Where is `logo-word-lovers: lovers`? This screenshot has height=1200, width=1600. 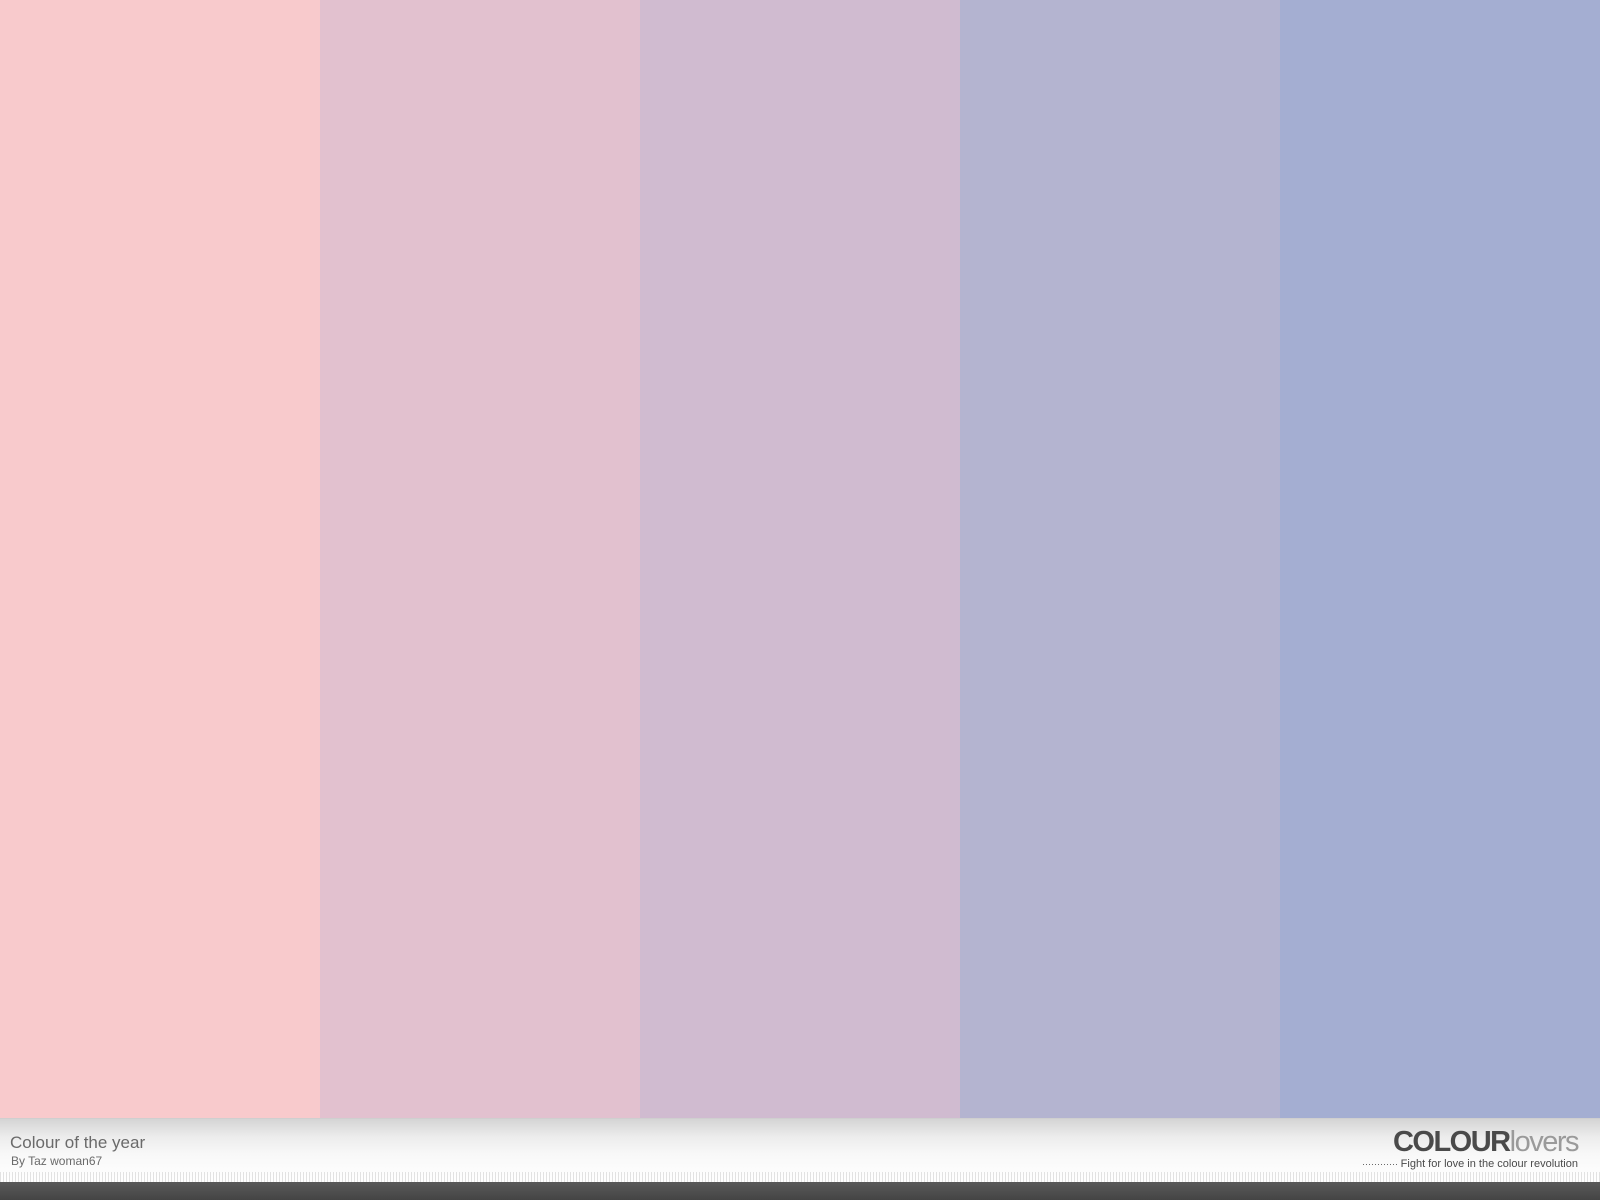
logo-word-lovers: lovers is located at coordinates (1544, 1142).